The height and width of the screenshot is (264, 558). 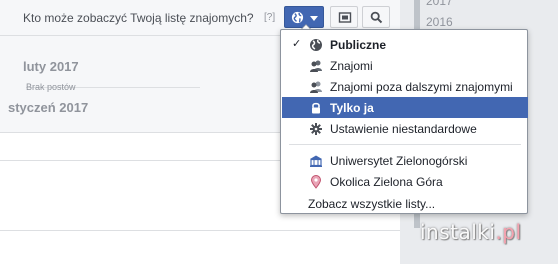 I want to click on year-link: 2016, so click(x=439, y=22).